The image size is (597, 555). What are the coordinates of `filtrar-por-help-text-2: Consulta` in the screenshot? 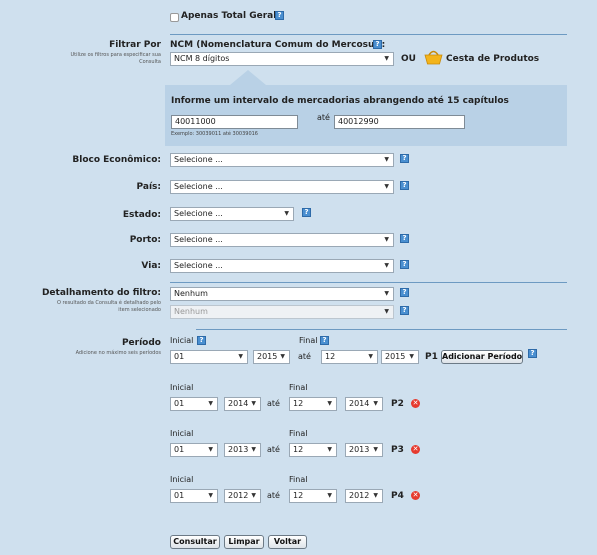 It's located at (150, 62).